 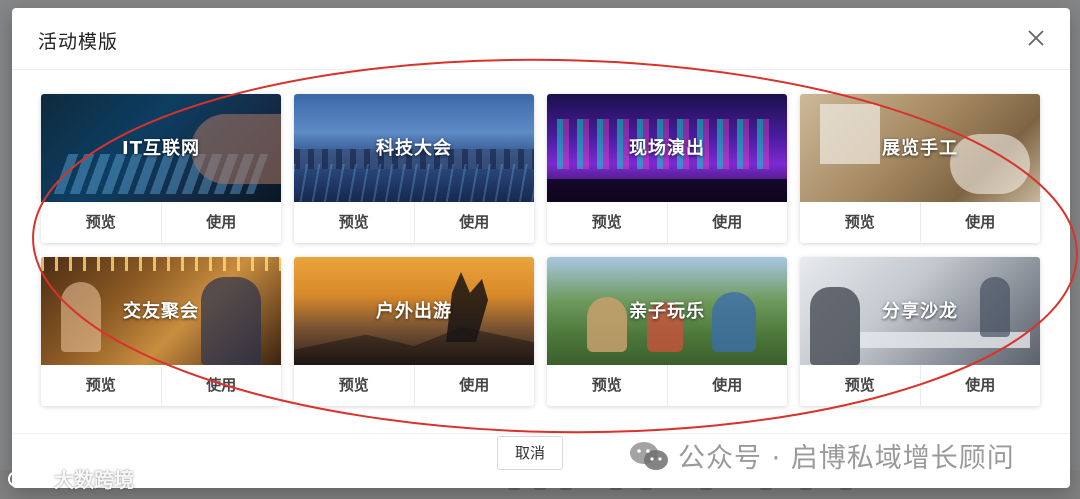 I want to click on watermark-left: 大数跨境, so click(x=70, y=478).